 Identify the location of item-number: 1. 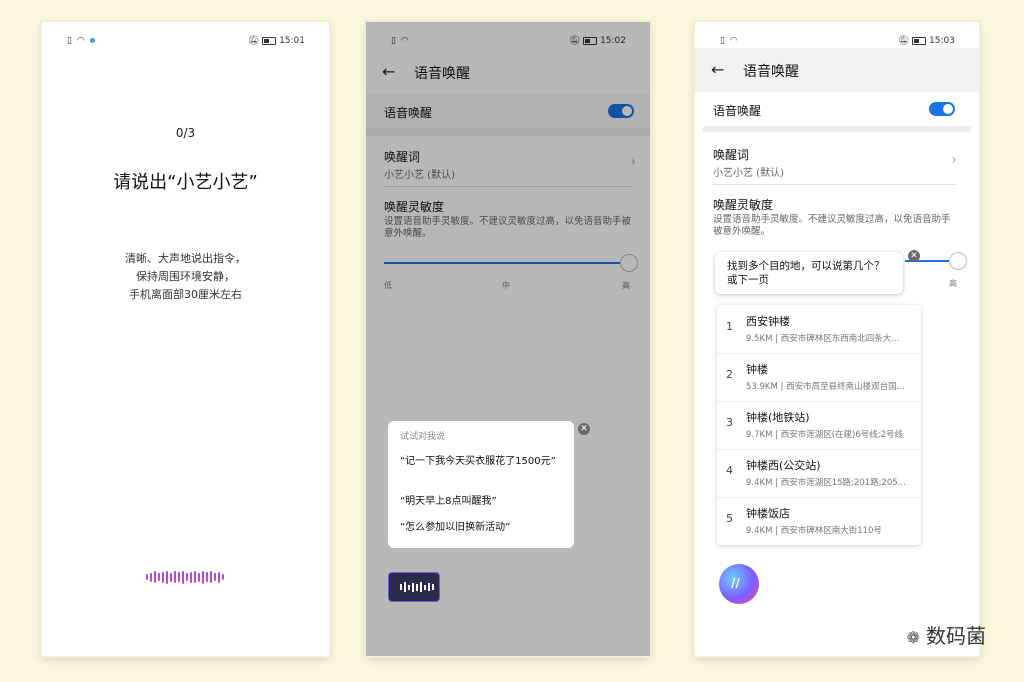
(729, 326).